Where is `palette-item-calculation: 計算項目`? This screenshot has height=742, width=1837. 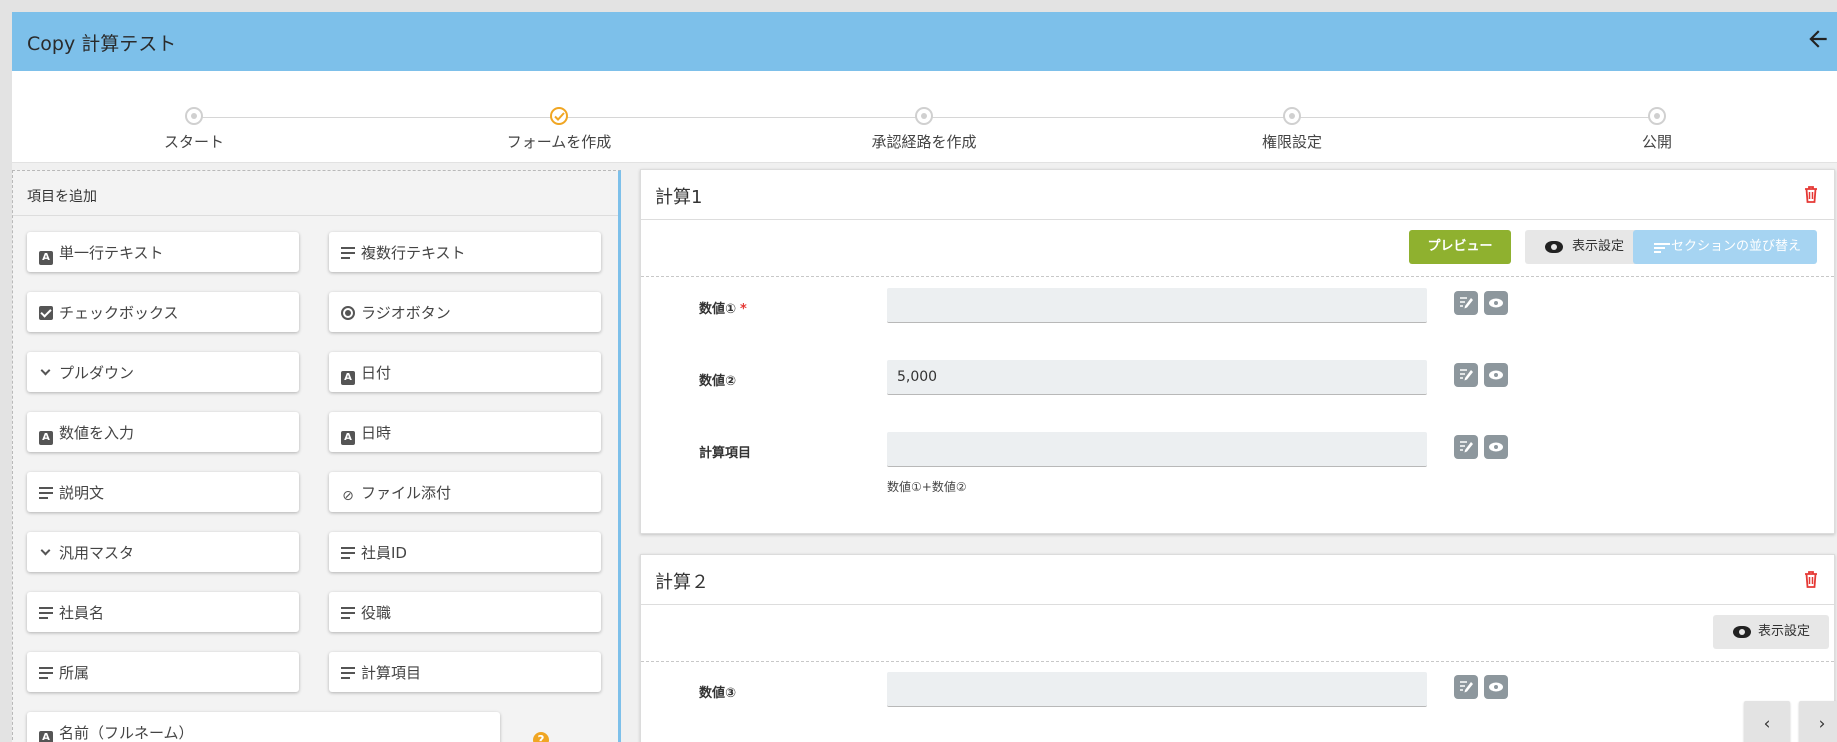 palette-item-calculation: 計算項目 is located at coordinates (465, 672).